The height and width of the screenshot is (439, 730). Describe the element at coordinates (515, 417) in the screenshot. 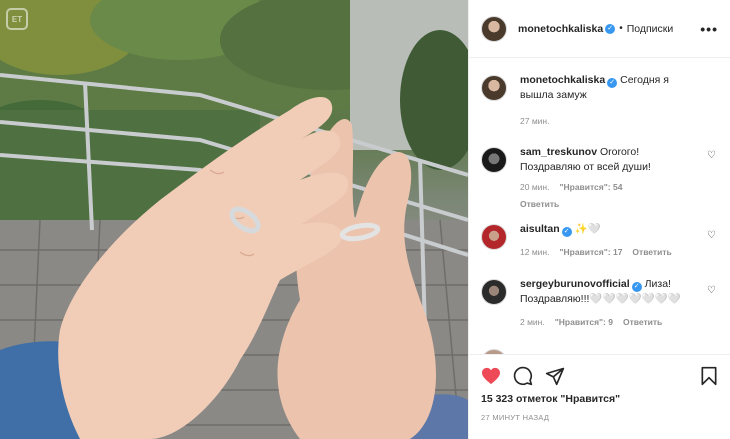

I see `posted-time: 27 МИНУТ НАЗАД` at that location.